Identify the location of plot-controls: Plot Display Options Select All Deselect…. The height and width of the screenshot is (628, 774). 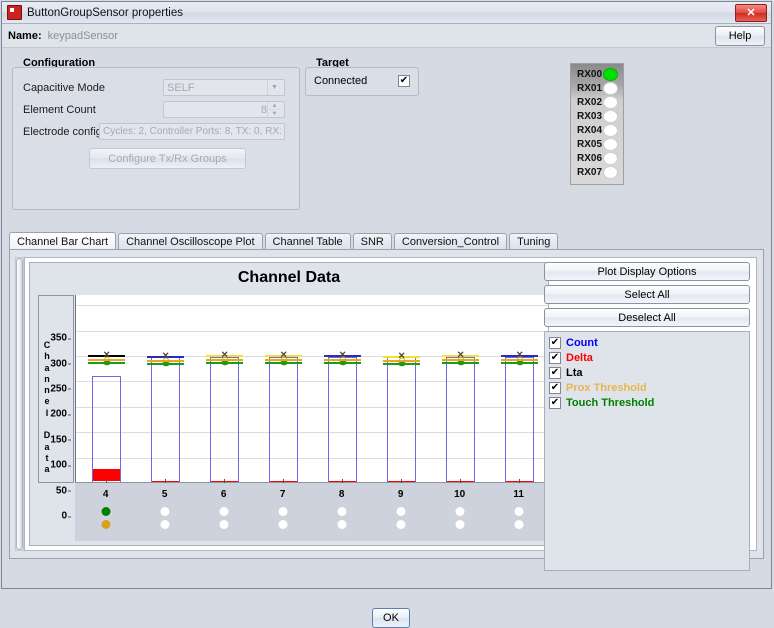
(647, 416).